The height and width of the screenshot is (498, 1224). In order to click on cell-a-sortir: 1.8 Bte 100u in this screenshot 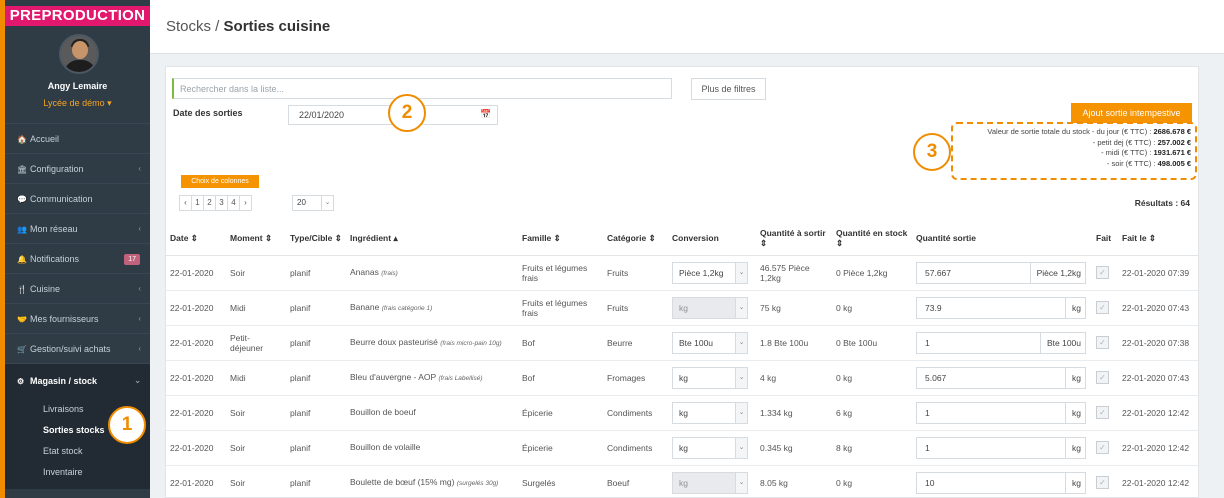, I will do `click(794, 343)`.